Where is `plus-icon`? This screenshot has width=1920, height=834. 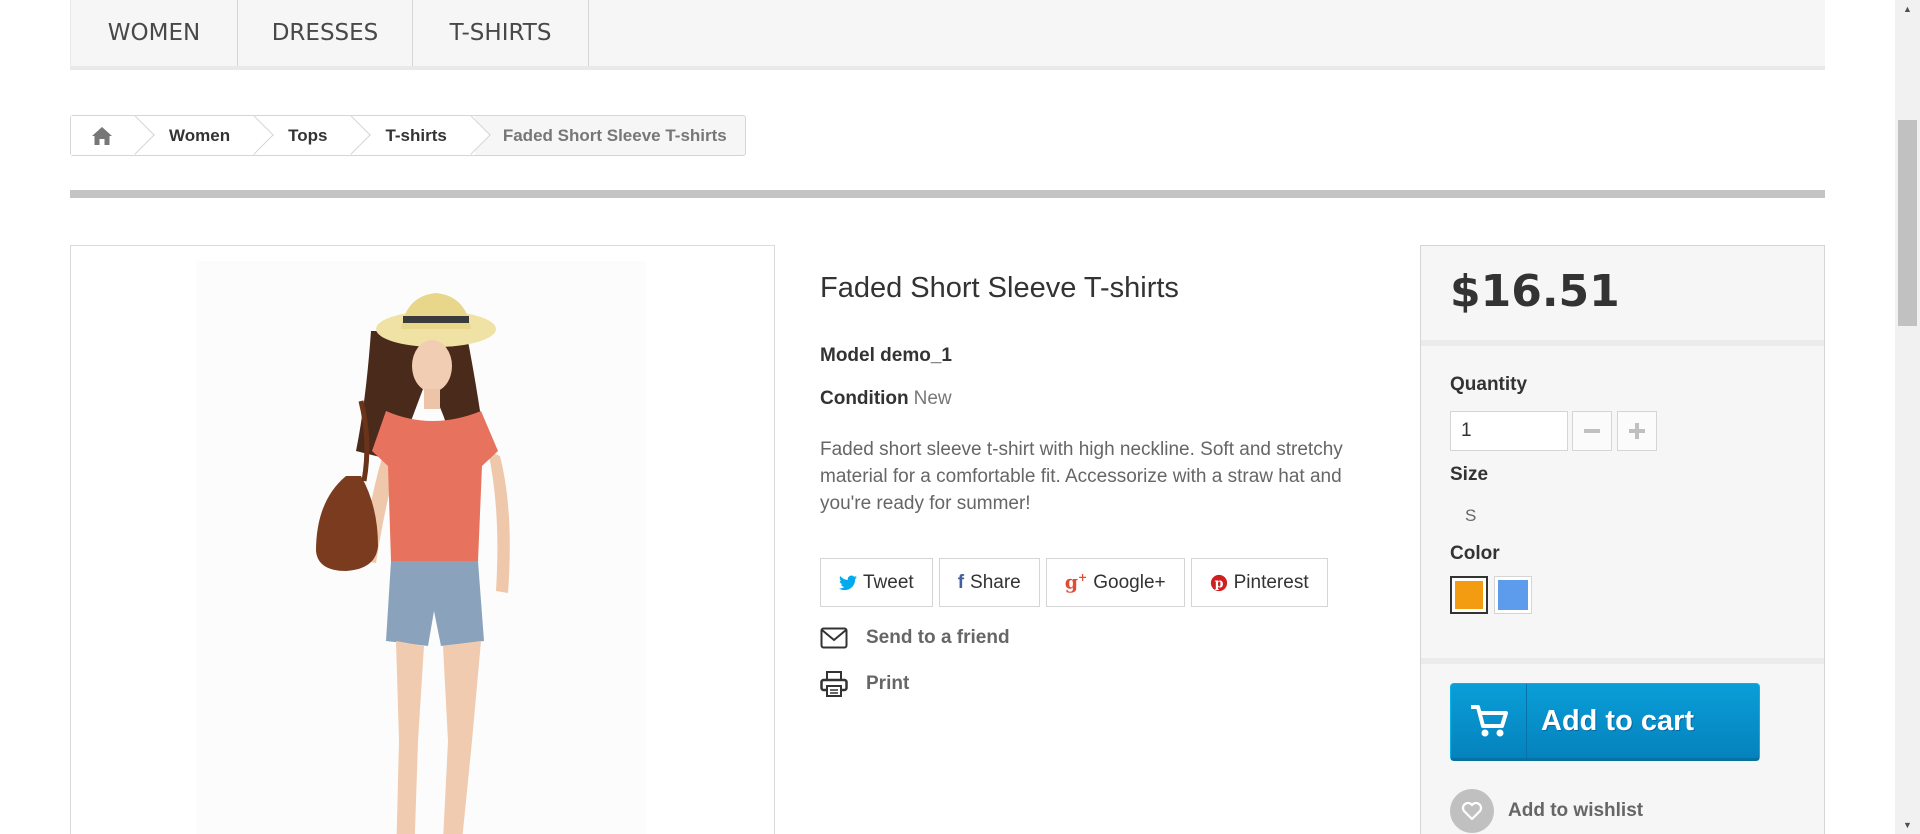 plus-icon is located at coordinates (1637, 431).